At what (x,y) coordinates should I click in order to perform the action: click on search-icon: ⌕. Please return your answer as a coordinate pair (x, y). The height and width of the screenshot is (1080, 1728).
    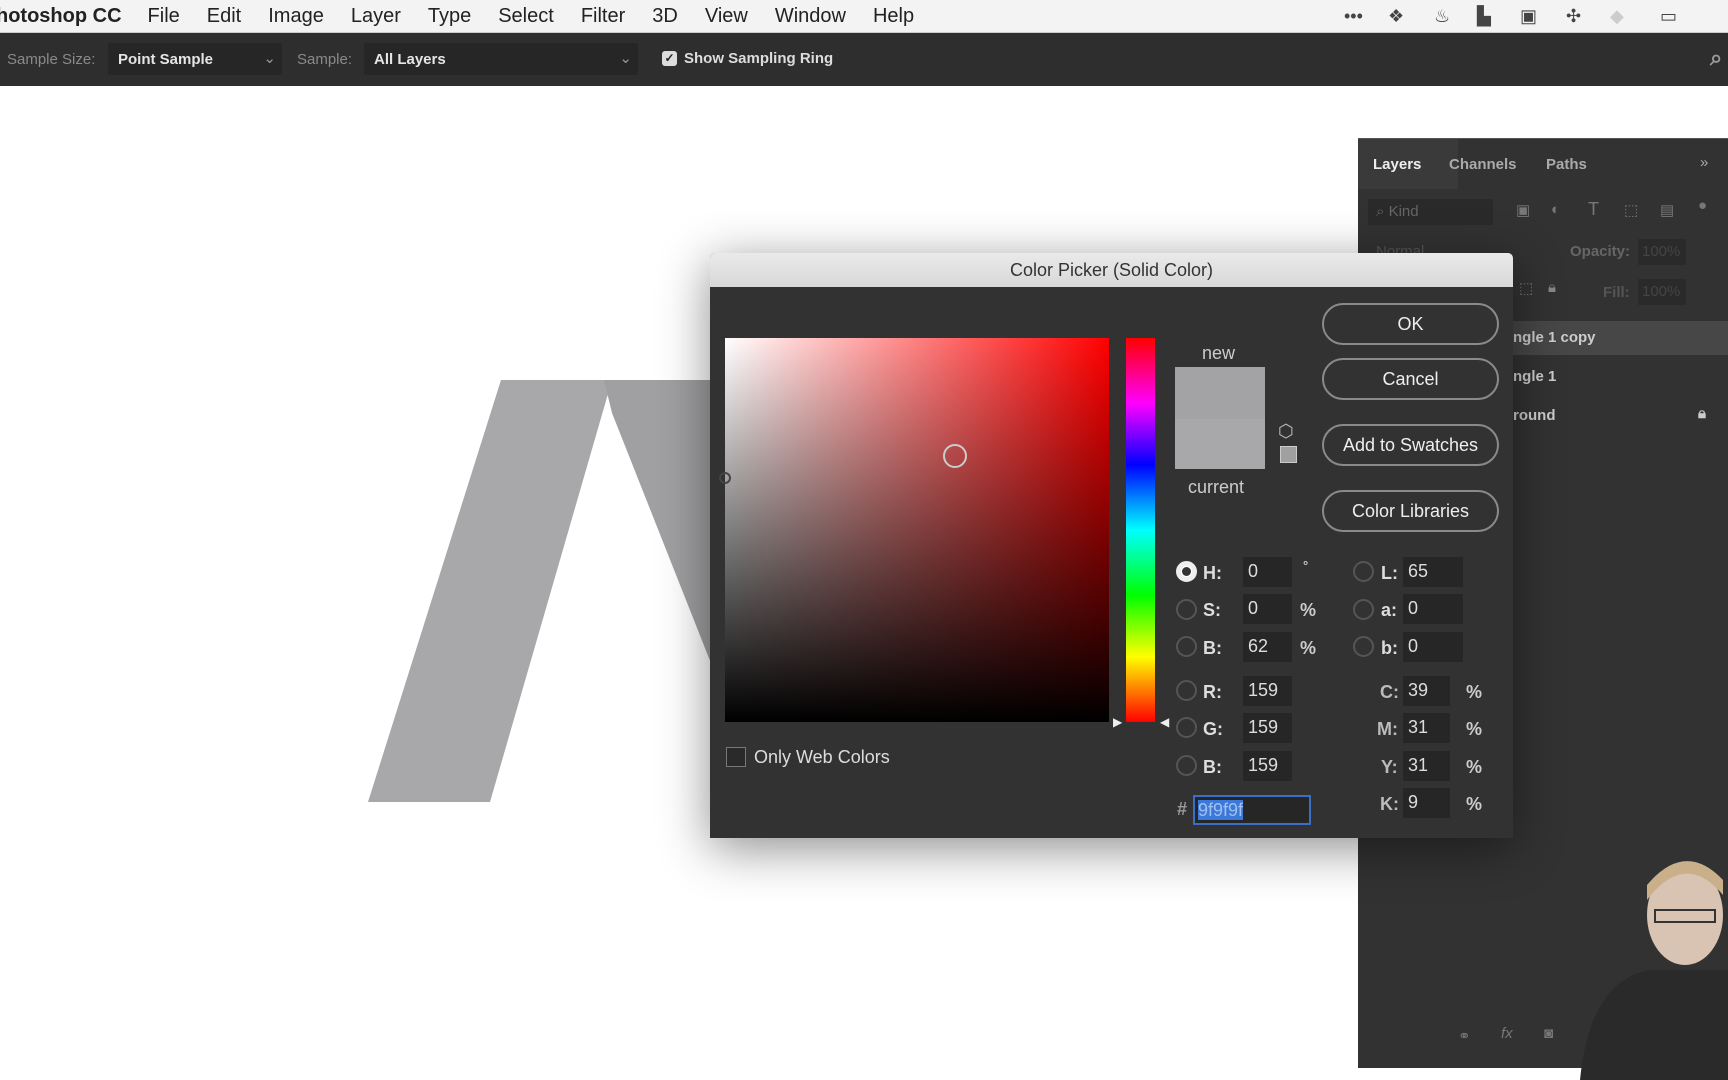
    Looking at the image, I should click on (1716, 58).